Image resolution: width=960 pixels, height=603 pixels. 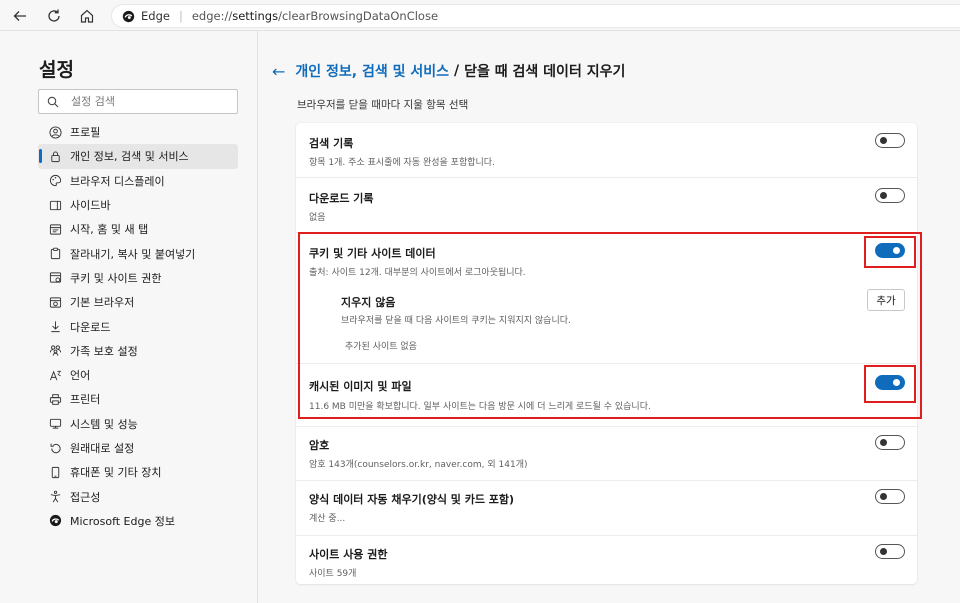 What do you see at coordinates (55, 375) in the screenshot?
I see `language-icon` at bounding box center [55, 375].